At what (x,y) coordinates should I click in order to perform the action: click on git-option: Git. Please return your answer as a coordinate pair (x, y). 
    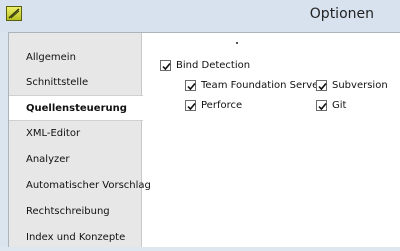
    Looking at the image, I should click on (331, 105).